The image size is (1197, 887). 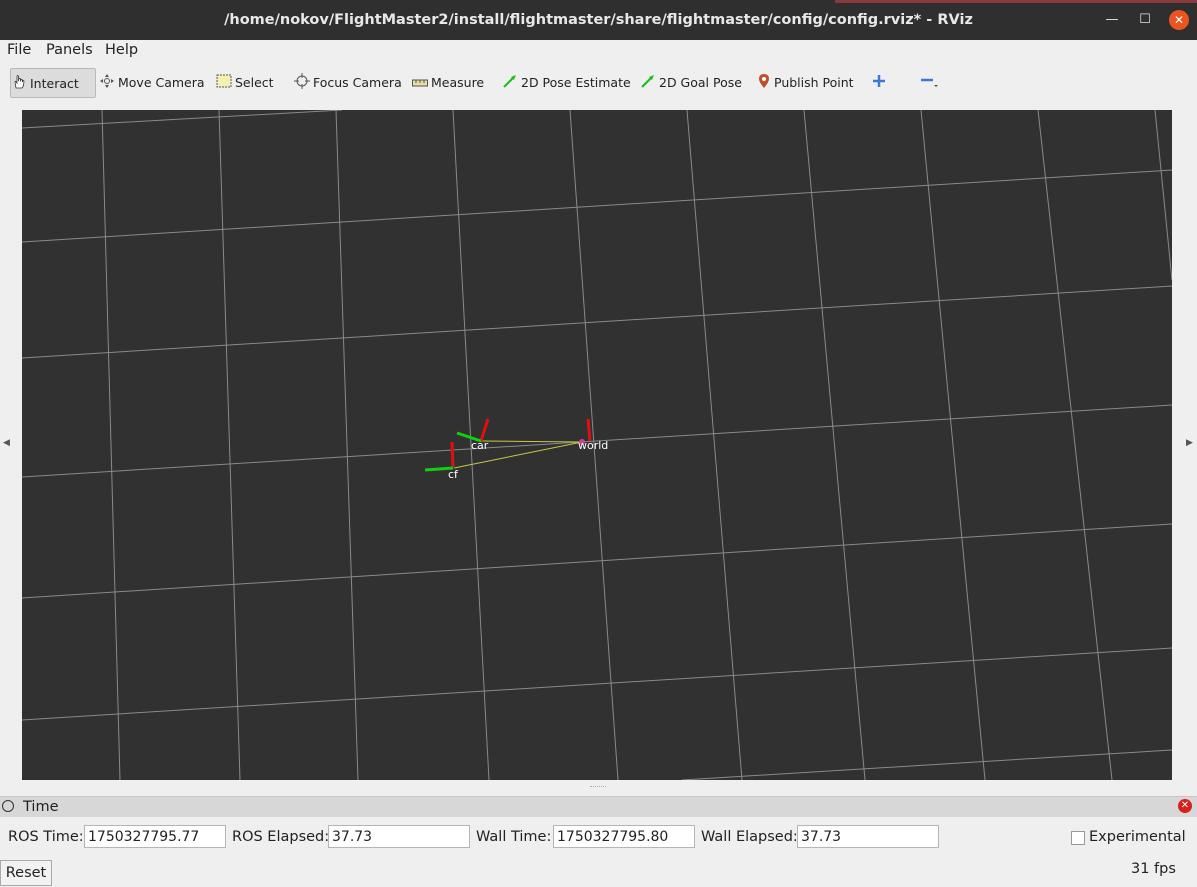 What do you see at coordinates (764, 82) in the screenshot?
I see `map-pin-icon` at bounding box center [764, 82].